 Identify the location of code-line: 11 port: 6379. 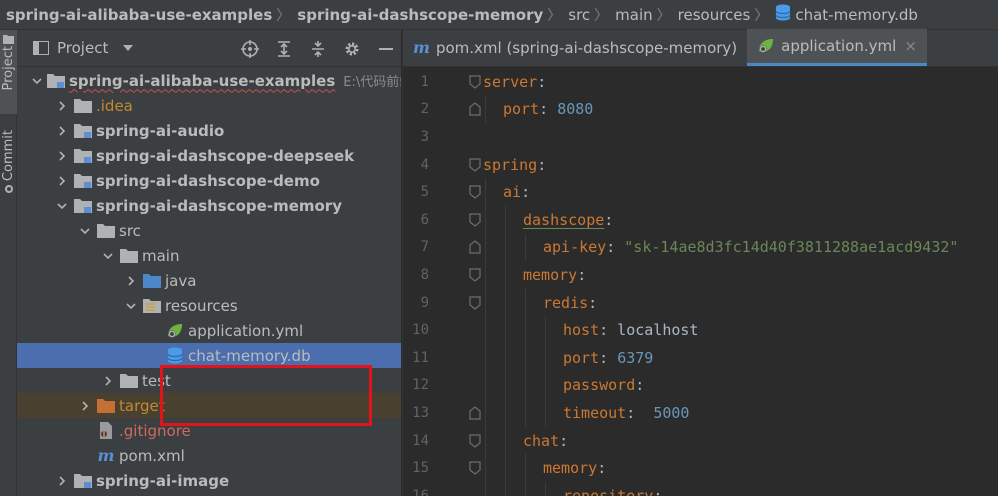
(700, 357).